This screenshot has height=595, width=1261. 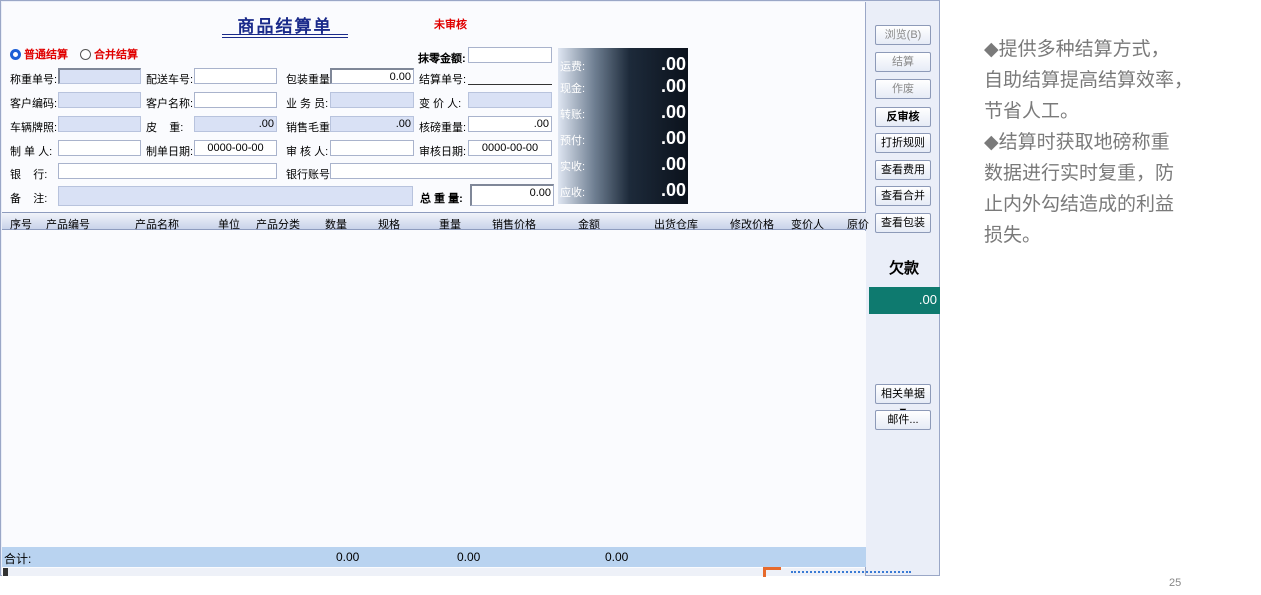 I want to click on void-button: 作废, so click(x=903, y=89).